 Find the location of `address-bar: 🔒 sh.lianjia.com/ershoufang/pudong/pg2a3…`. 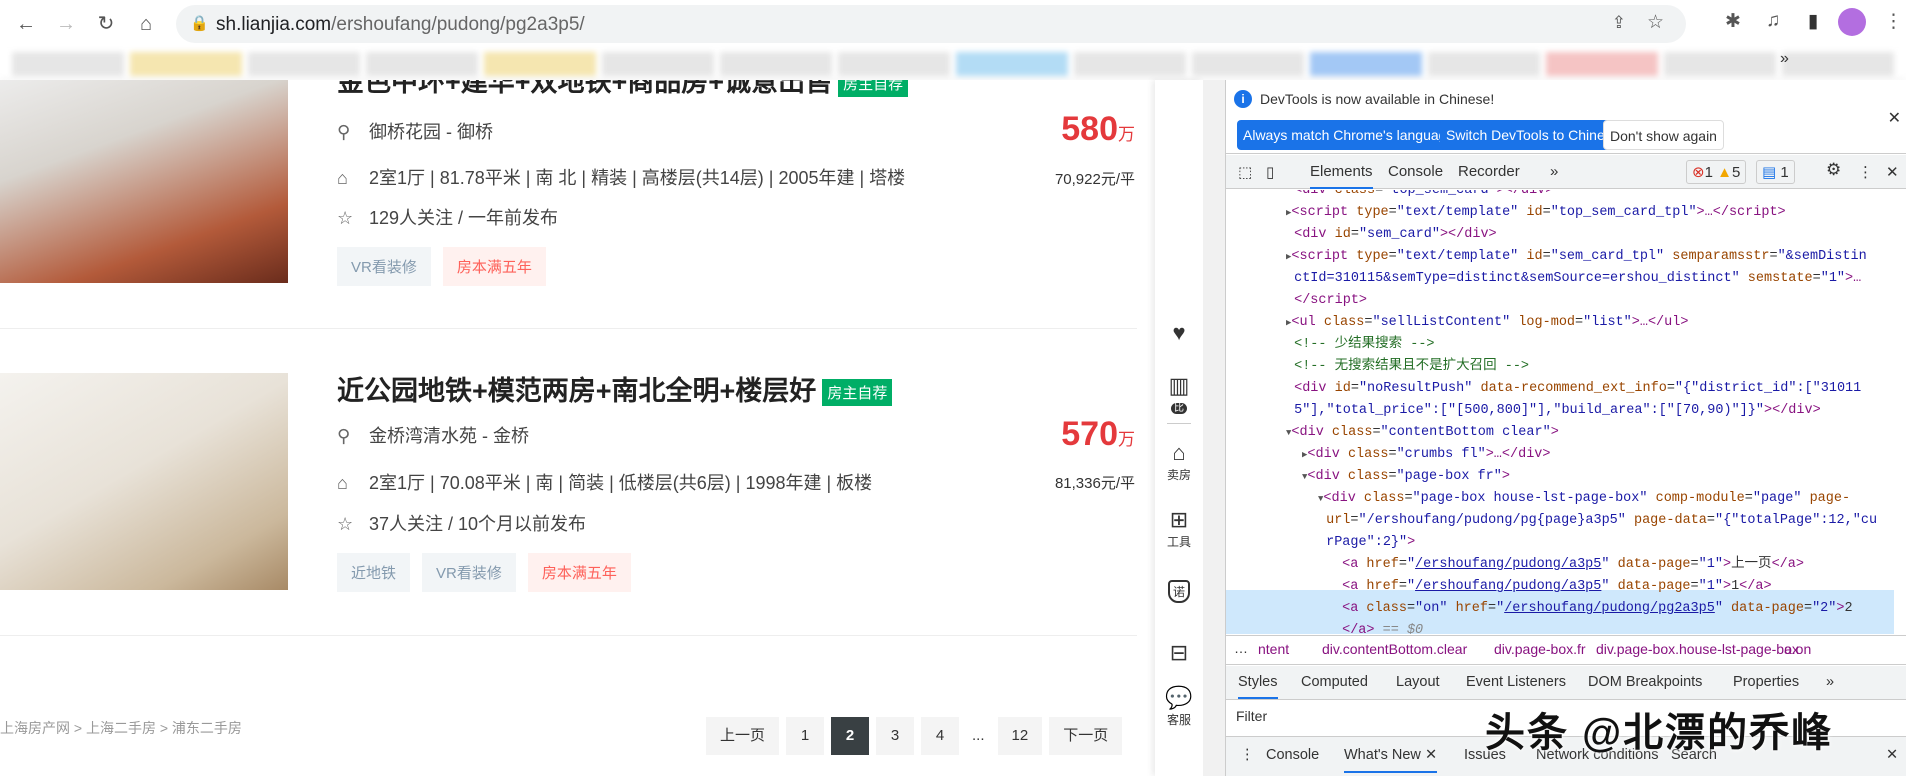

address-bar: 🔒 sh.lianjia.com/ershoufang/pudong/pg2a3… is located at coordinates (931, 24).